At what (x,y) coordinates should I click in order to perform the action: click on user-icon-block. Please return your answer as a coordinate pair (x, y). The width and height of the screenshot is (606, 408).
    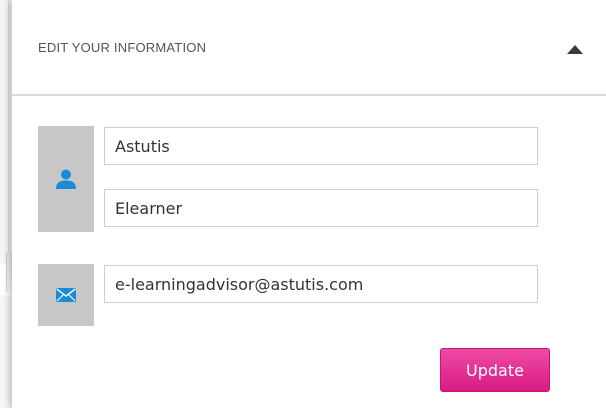
    Looking at the image, I should click on (66, 179).